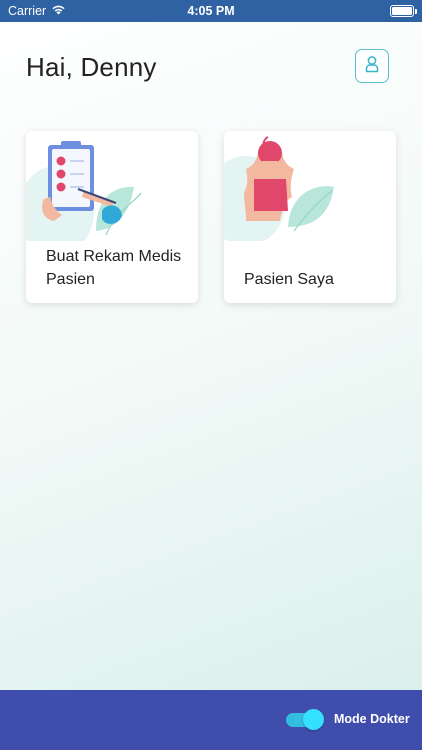 This screenshot has width=422, height=750. What do you see at coordinates (313, 719) in the screenshot?
I see `toggle-knob` at bounding box center [313, 719].